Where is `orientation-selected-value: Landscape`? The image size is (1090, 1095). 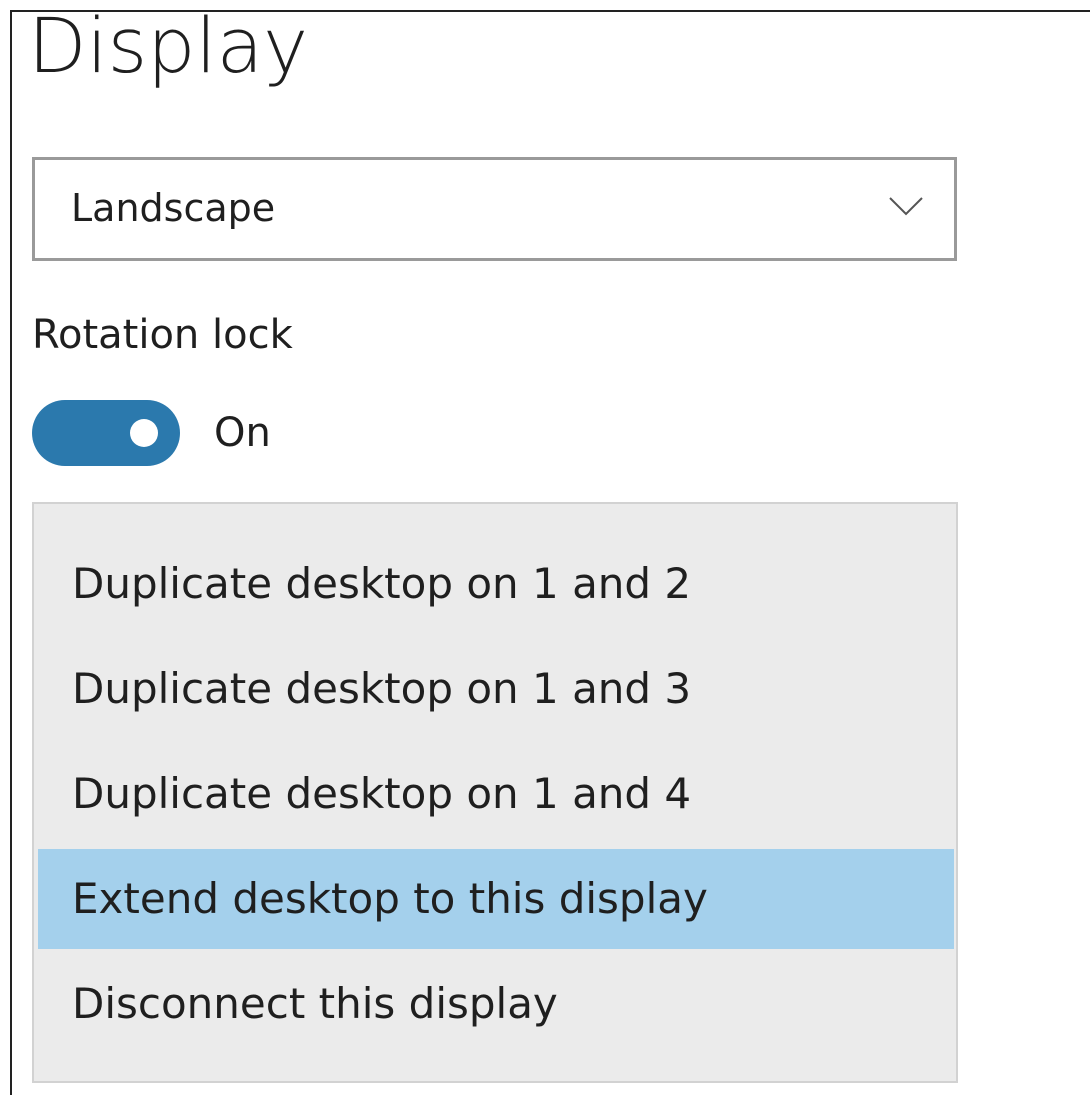
orientation-selected-value: Landscape is located at coordinates (173, 208).